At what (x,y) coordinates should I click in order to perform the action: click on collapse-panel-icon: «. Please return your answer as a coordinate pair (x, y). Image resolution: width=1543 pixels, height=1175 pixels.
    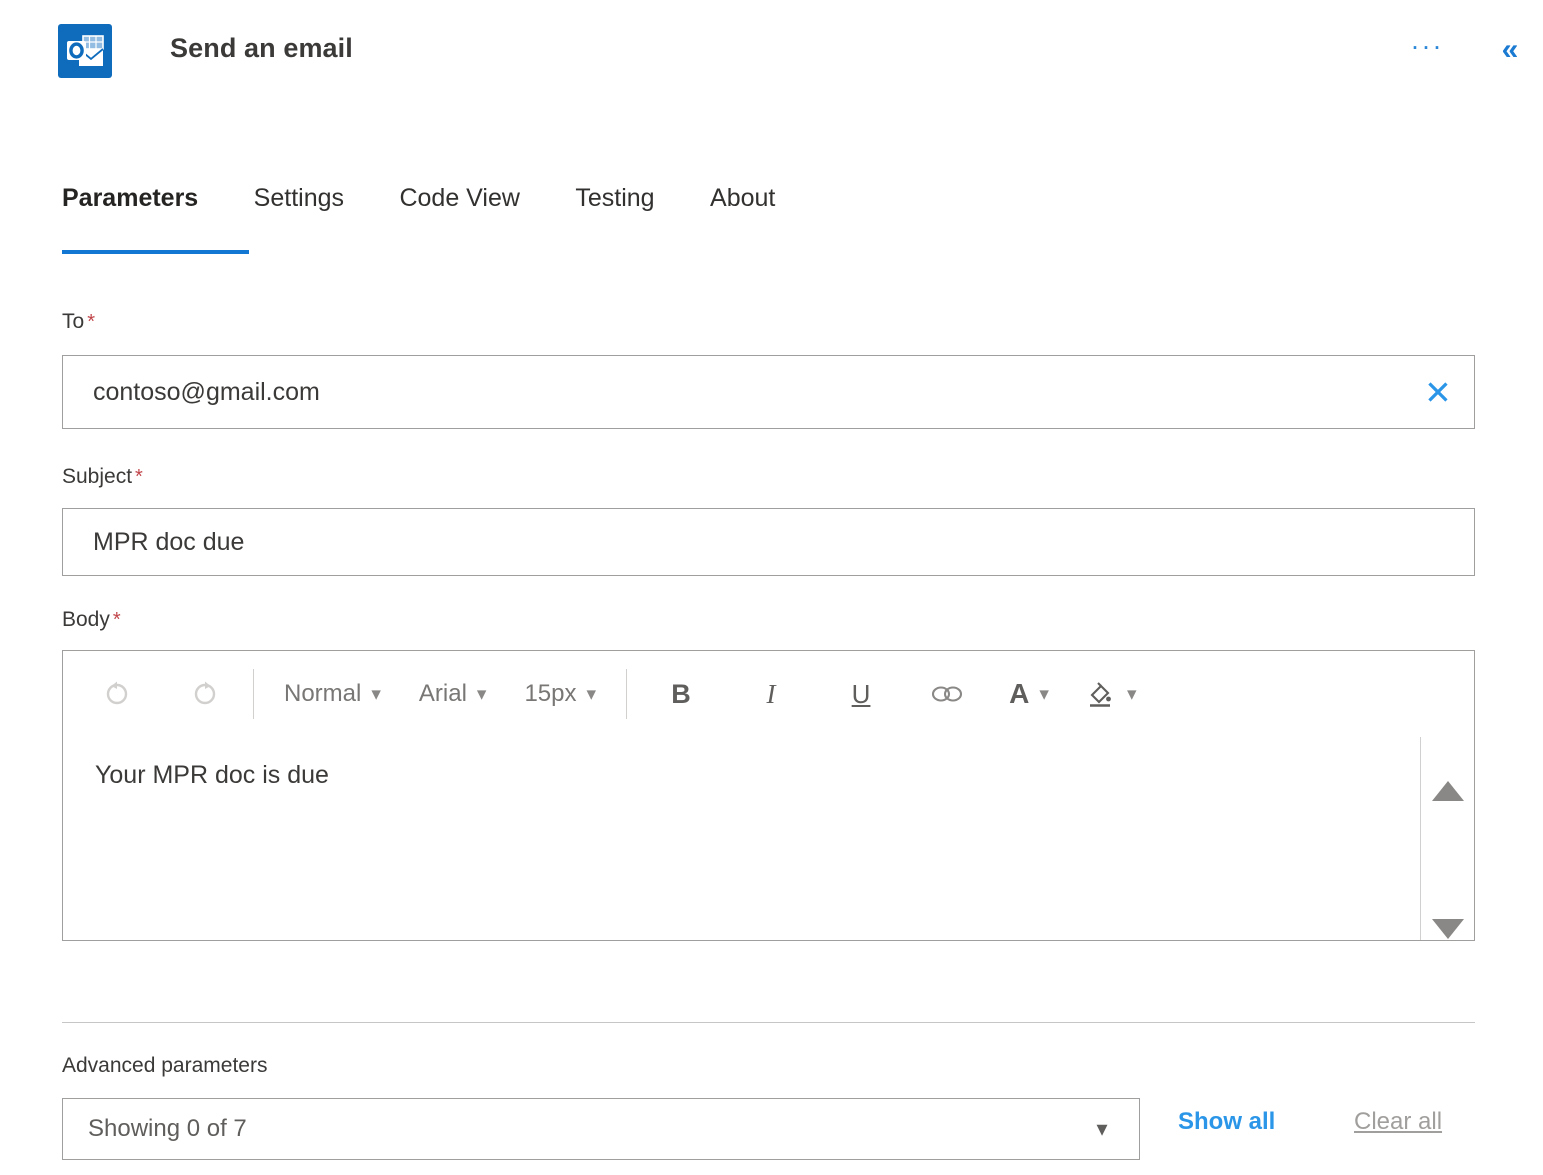
    Looking at the image, I should click on (1510, 51).